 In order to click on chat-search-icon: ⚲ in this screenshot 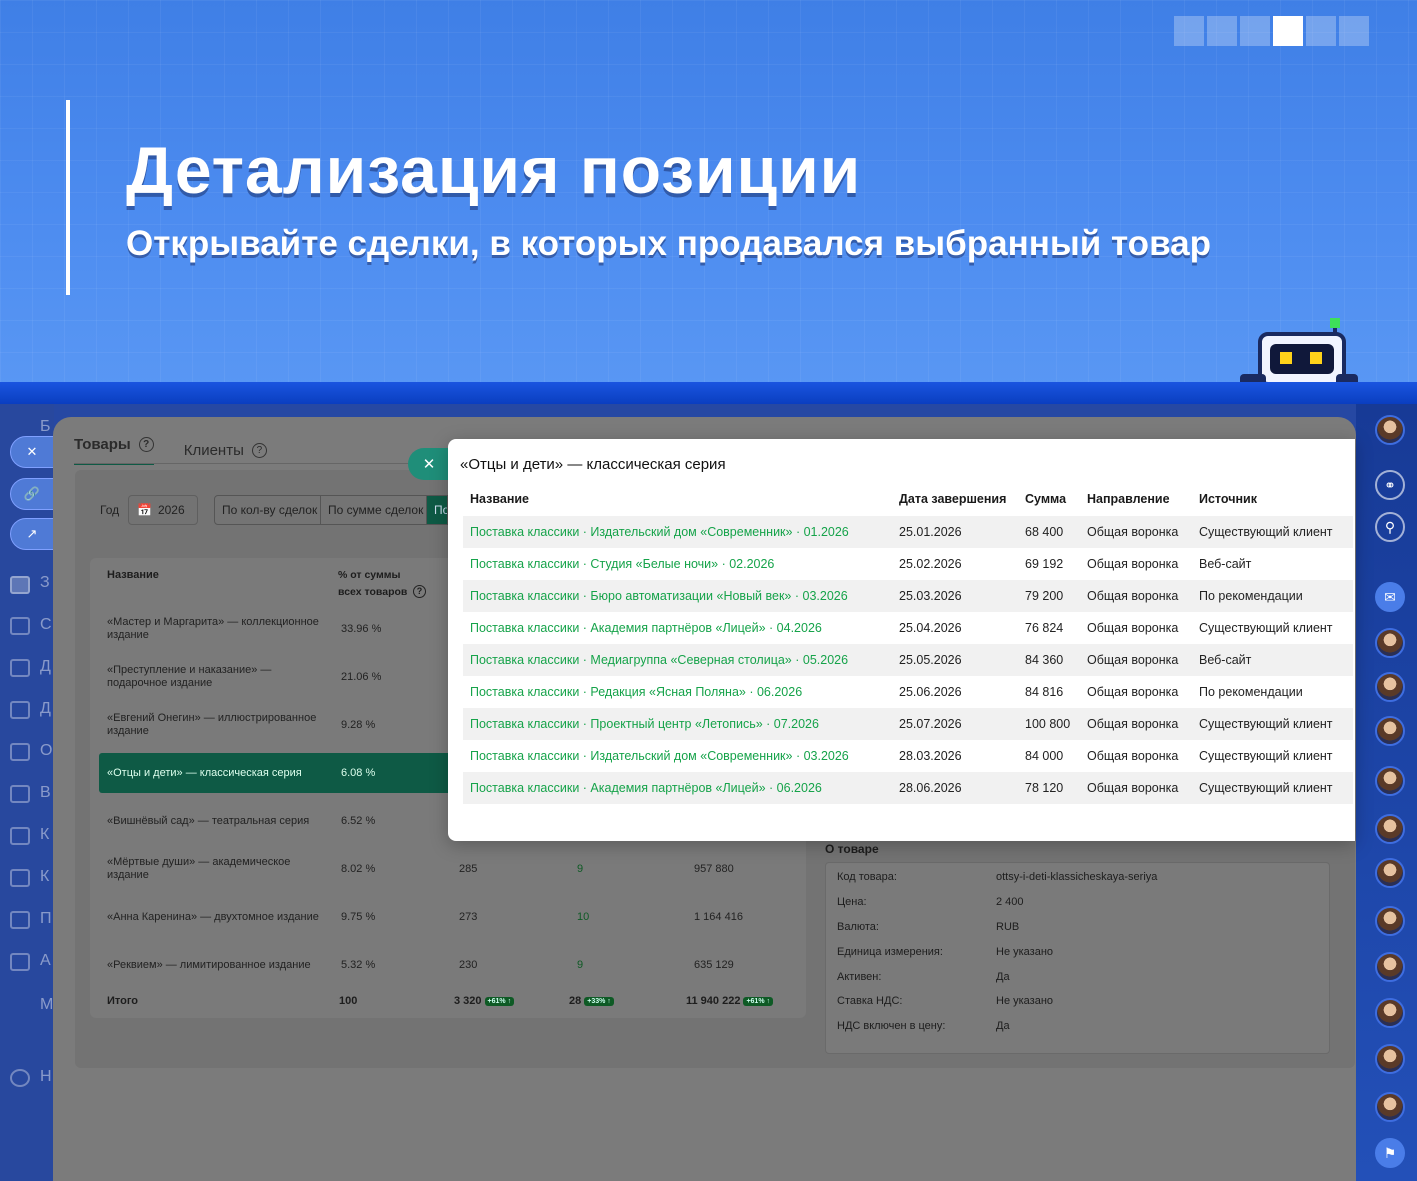, I will do `click(1390, 527)`.